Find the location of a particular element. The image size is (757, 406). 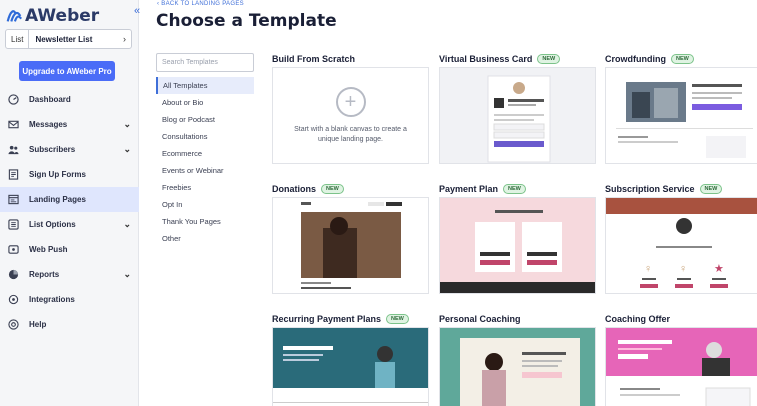

back-to-landing-pages-link: ‹ BACK TO LANDING PAGES is located at coordinates (200, 4).